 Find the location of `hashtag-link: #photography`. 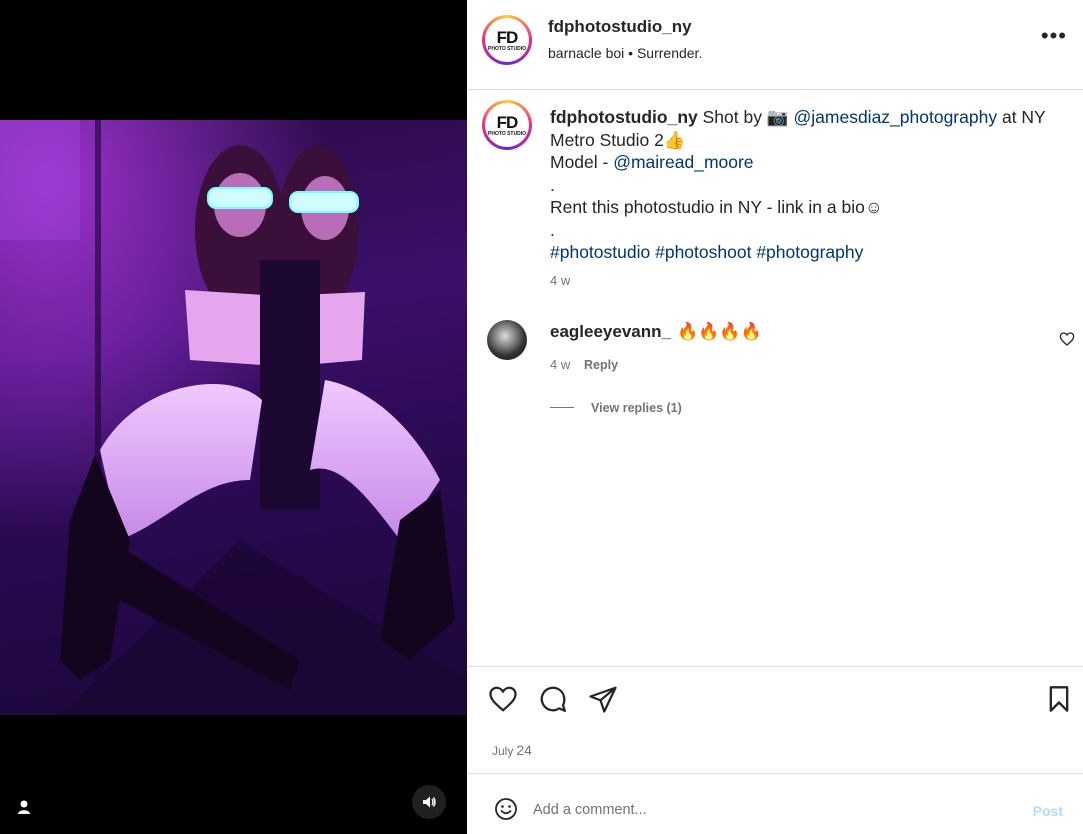

hashtag-link: #photography is located at coordinates (809, 252).